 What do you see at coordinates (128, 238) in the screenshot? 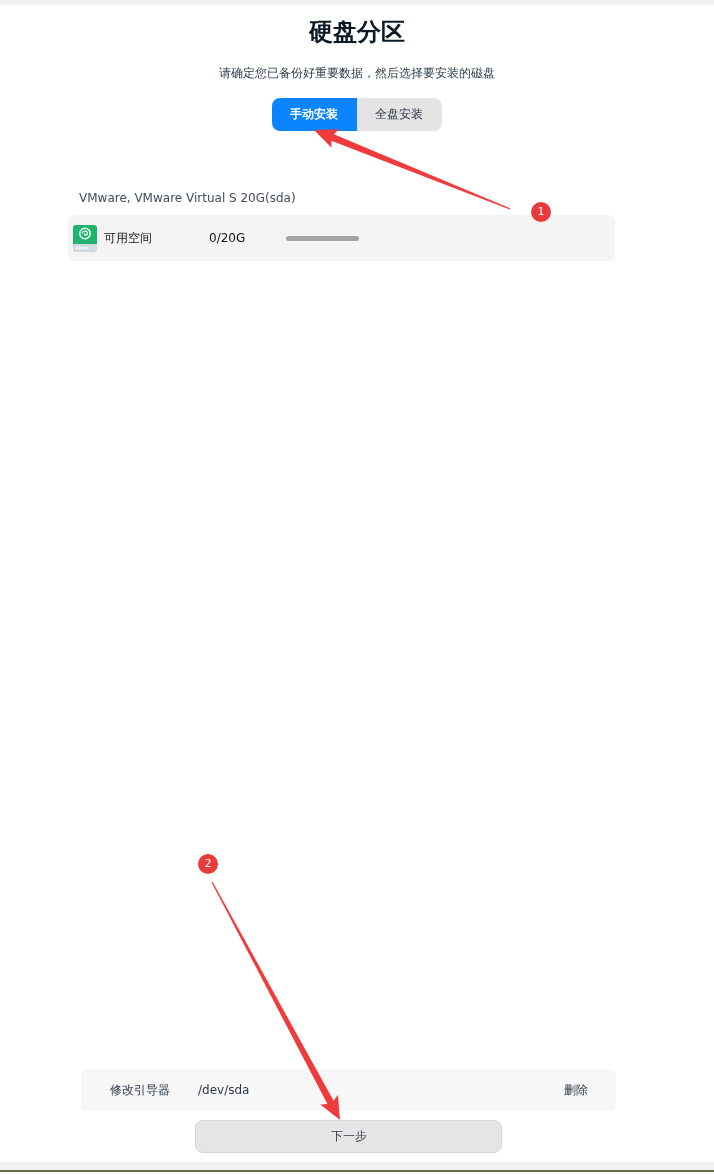
I see `partition-label: 可用空间` at bounding box center [128, 238].